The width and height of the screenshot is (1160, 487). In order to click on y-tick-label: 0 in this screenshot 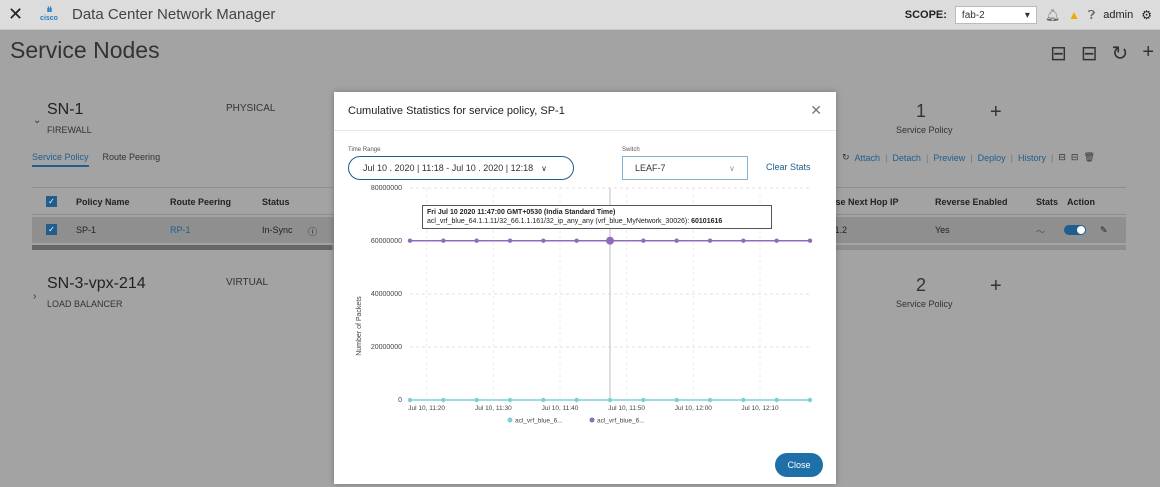, I will do `click(400, 400)`.